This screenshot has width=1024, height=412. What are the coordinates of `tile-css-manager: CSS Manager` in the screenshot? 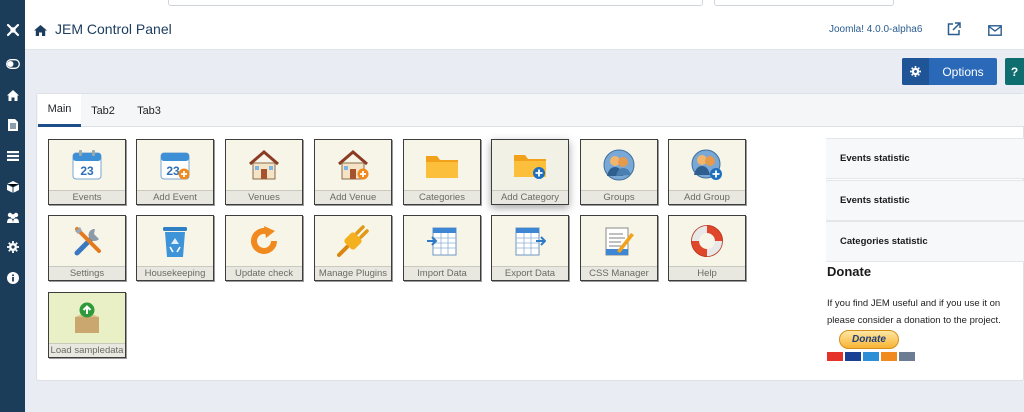 It's located at (619, 248).